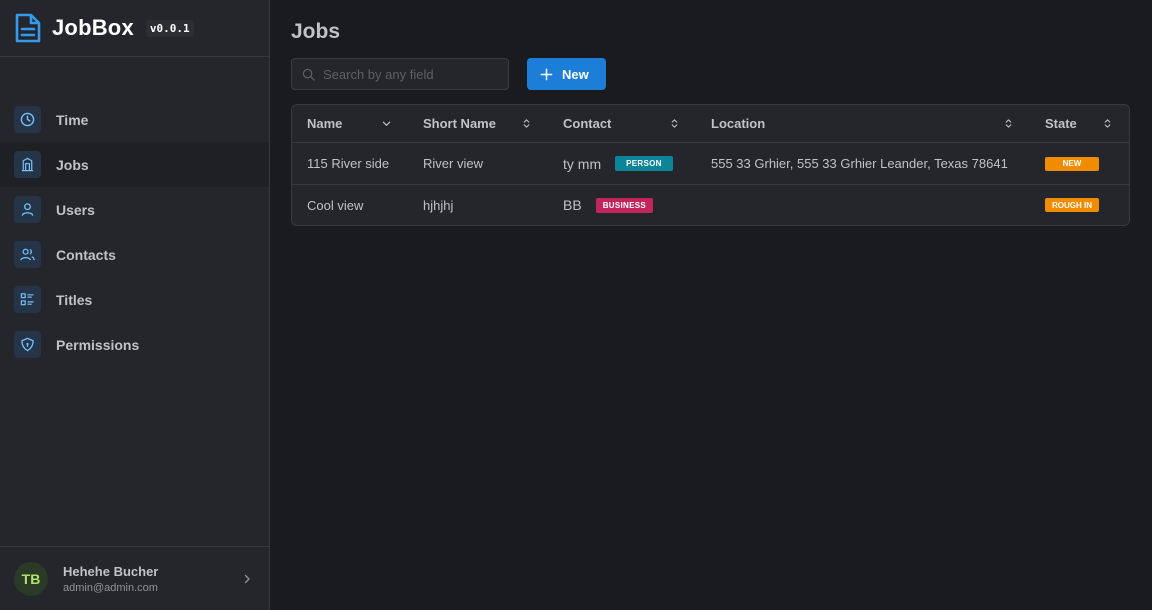 The image size is (1152, 610). I want to click on status-badge: NEW, so click(1072, 163).